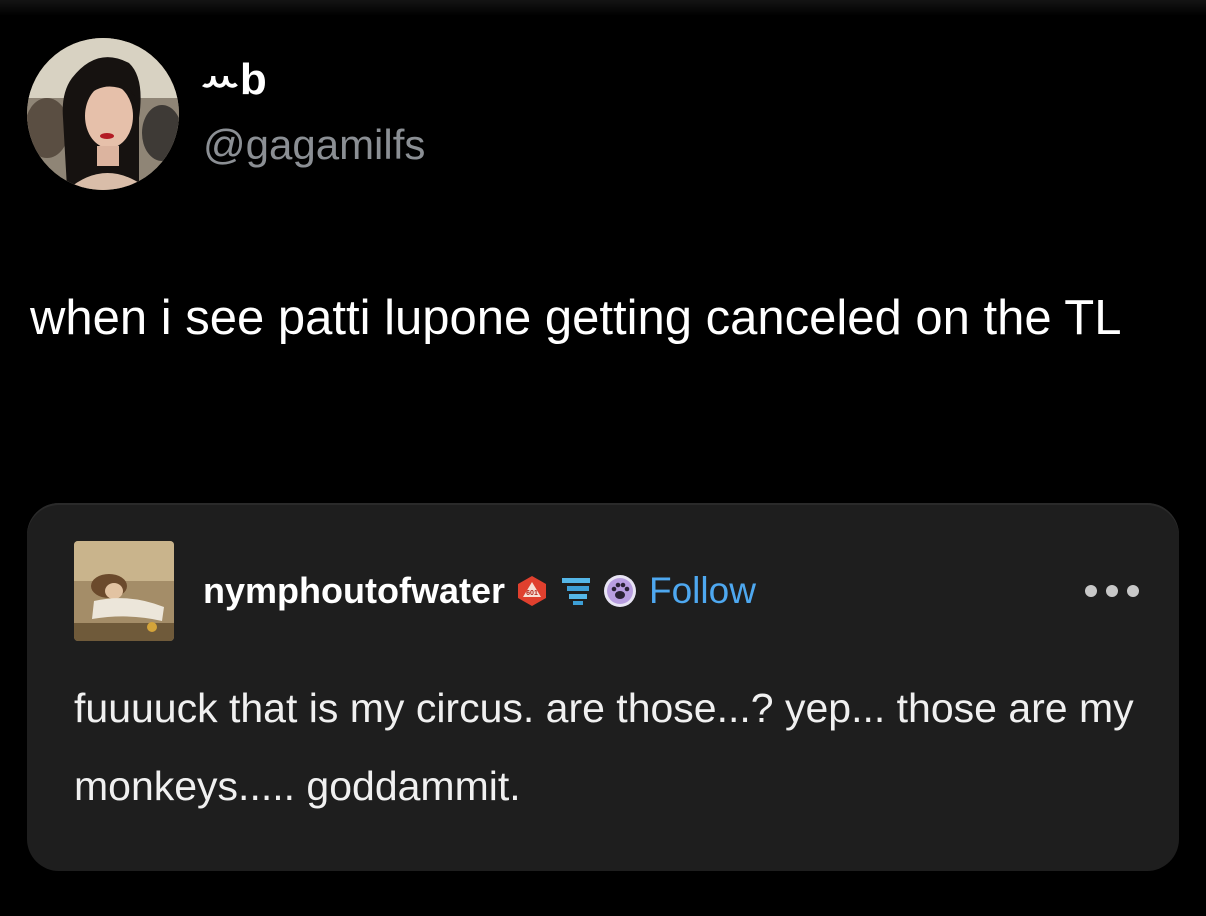 The height and width of the screenshot is (916, 1206). What do you see at coordinates (620, 591) in the screenshot?
I see `paw-badge-icon` at bounding box center [620, 591].